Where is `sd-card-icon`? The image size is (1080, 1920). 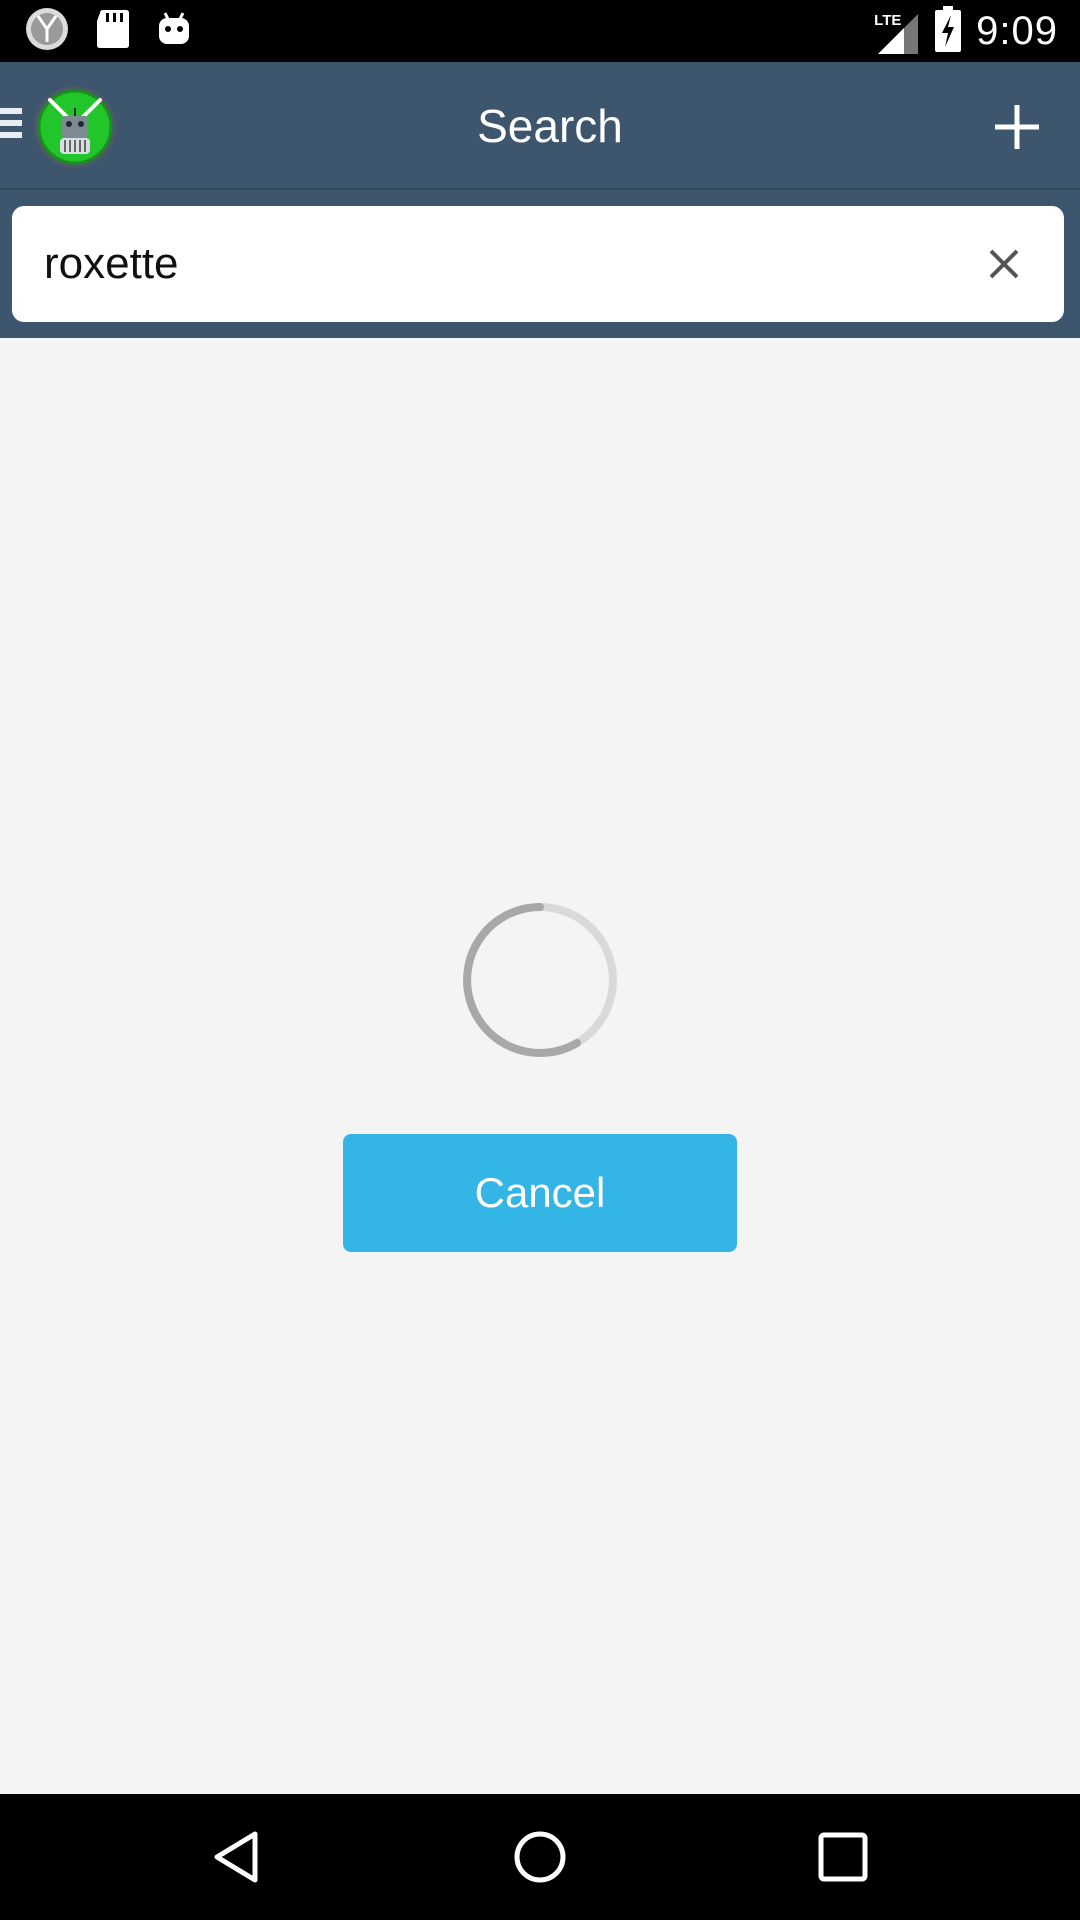
sd-card-icon is located at coordinates (113, 31).